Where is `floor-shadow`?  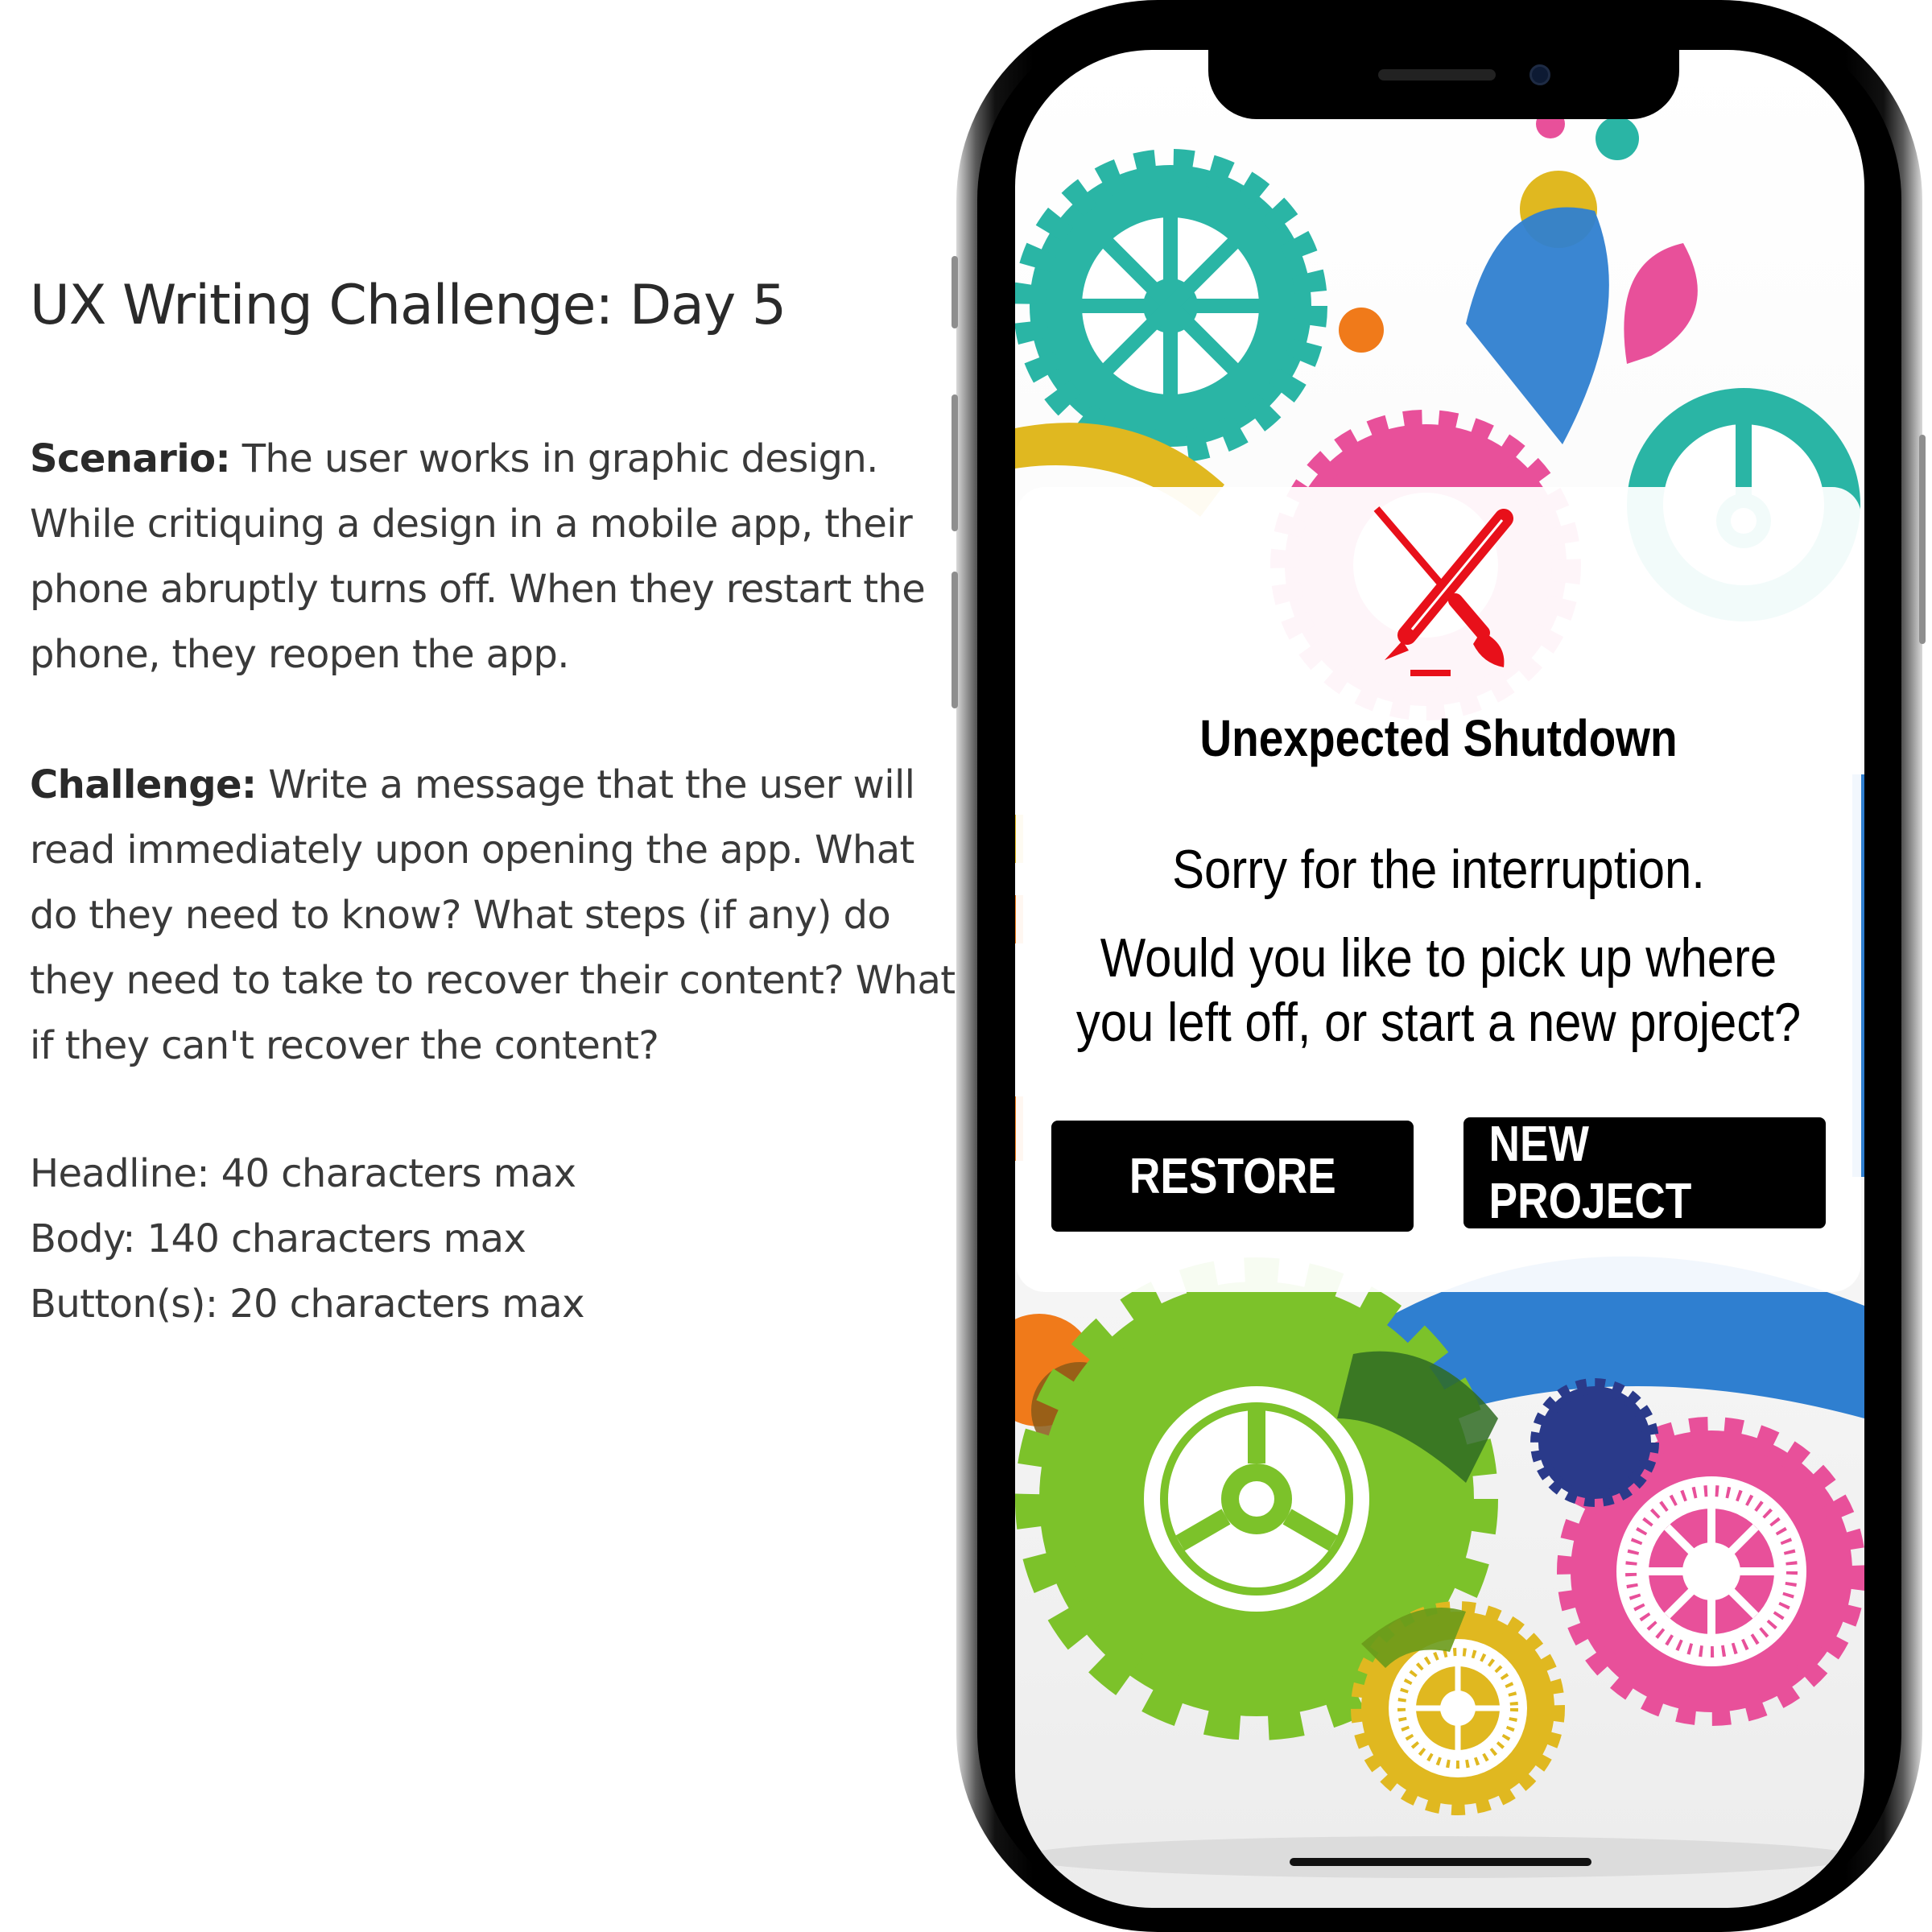 floor-shadow is located at coordinates (1439, 1857).